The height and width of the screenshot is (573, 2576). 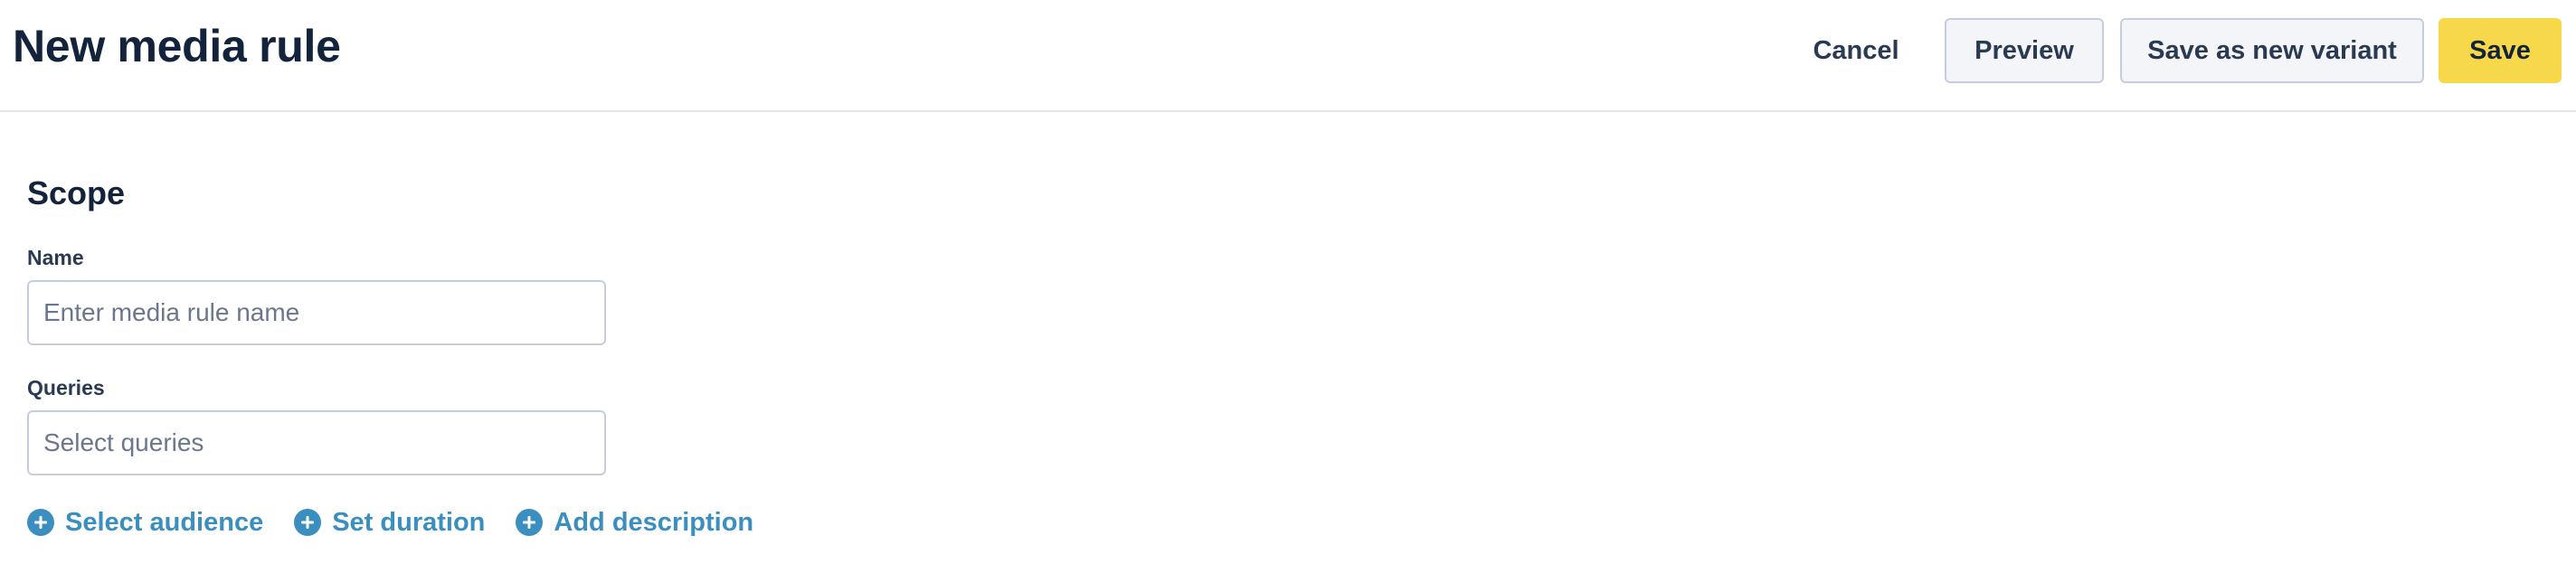 What do you see at coordinates (66, 387) in the screenshot?
I see `queries-label: Queries` at bounding box center [66, 387].